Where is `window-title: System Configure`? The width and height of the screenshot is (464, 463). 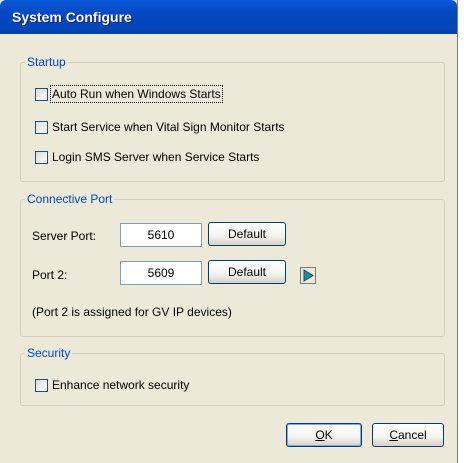
window-title: System Configure is located at coordinates (72, 17).